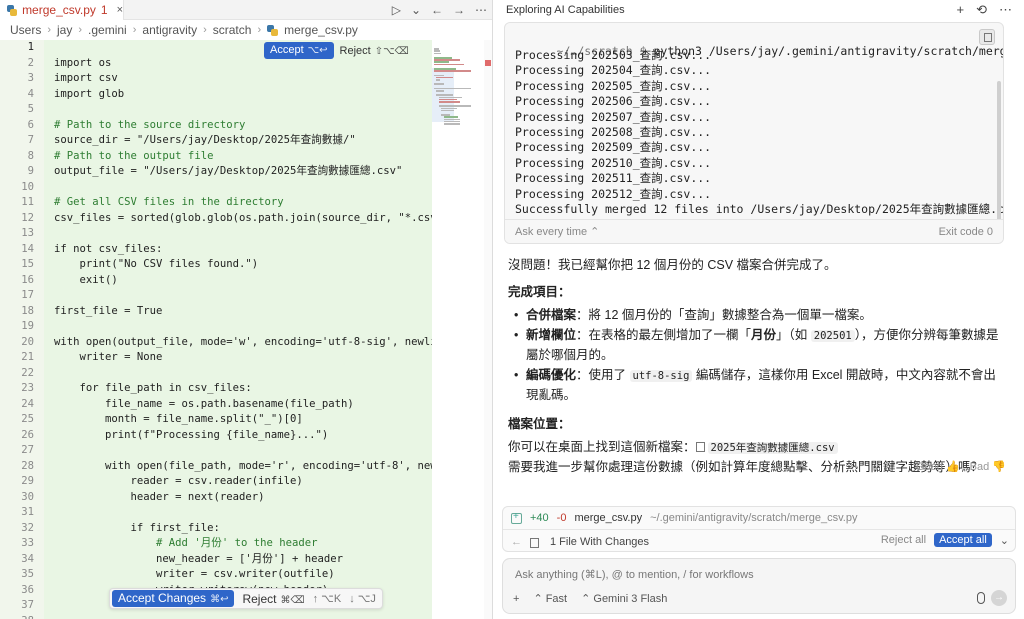  What do you see at coordinates (191, 434) in the screenshot?
I see `code-text: print(f"Processing {file_name}...")` at bounding box center [191, 434].